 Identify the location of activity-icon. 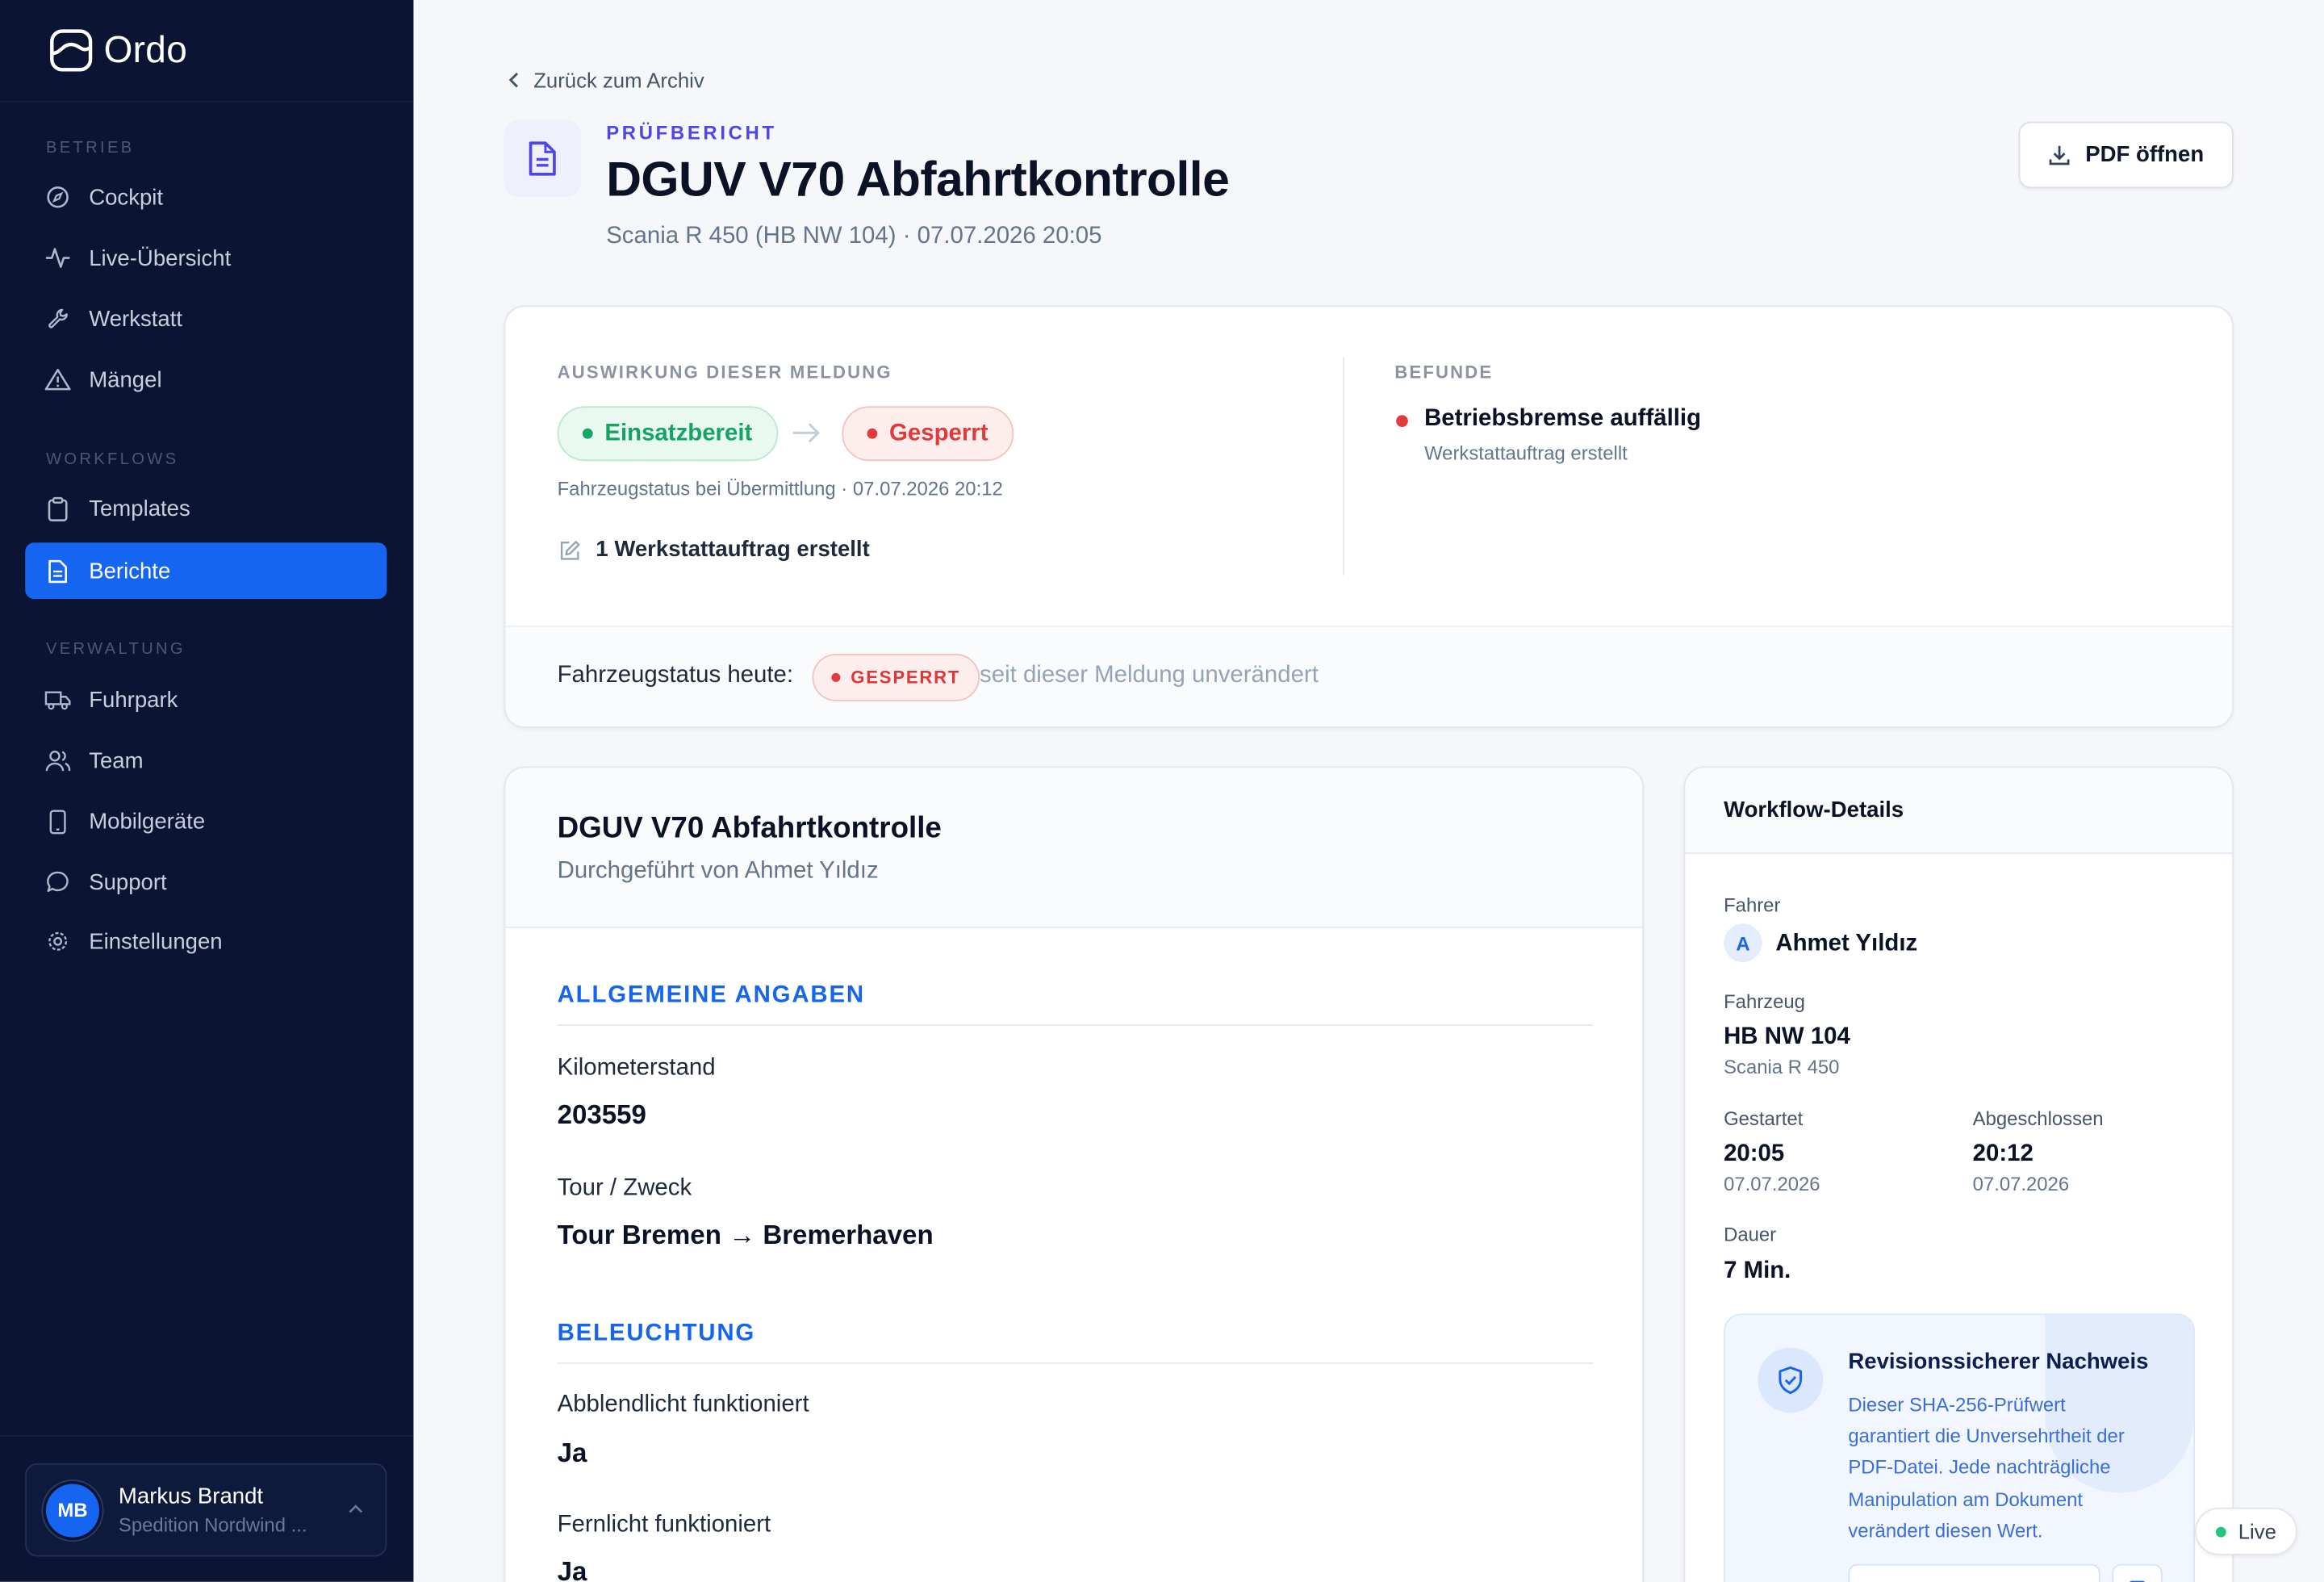
(57, 258).